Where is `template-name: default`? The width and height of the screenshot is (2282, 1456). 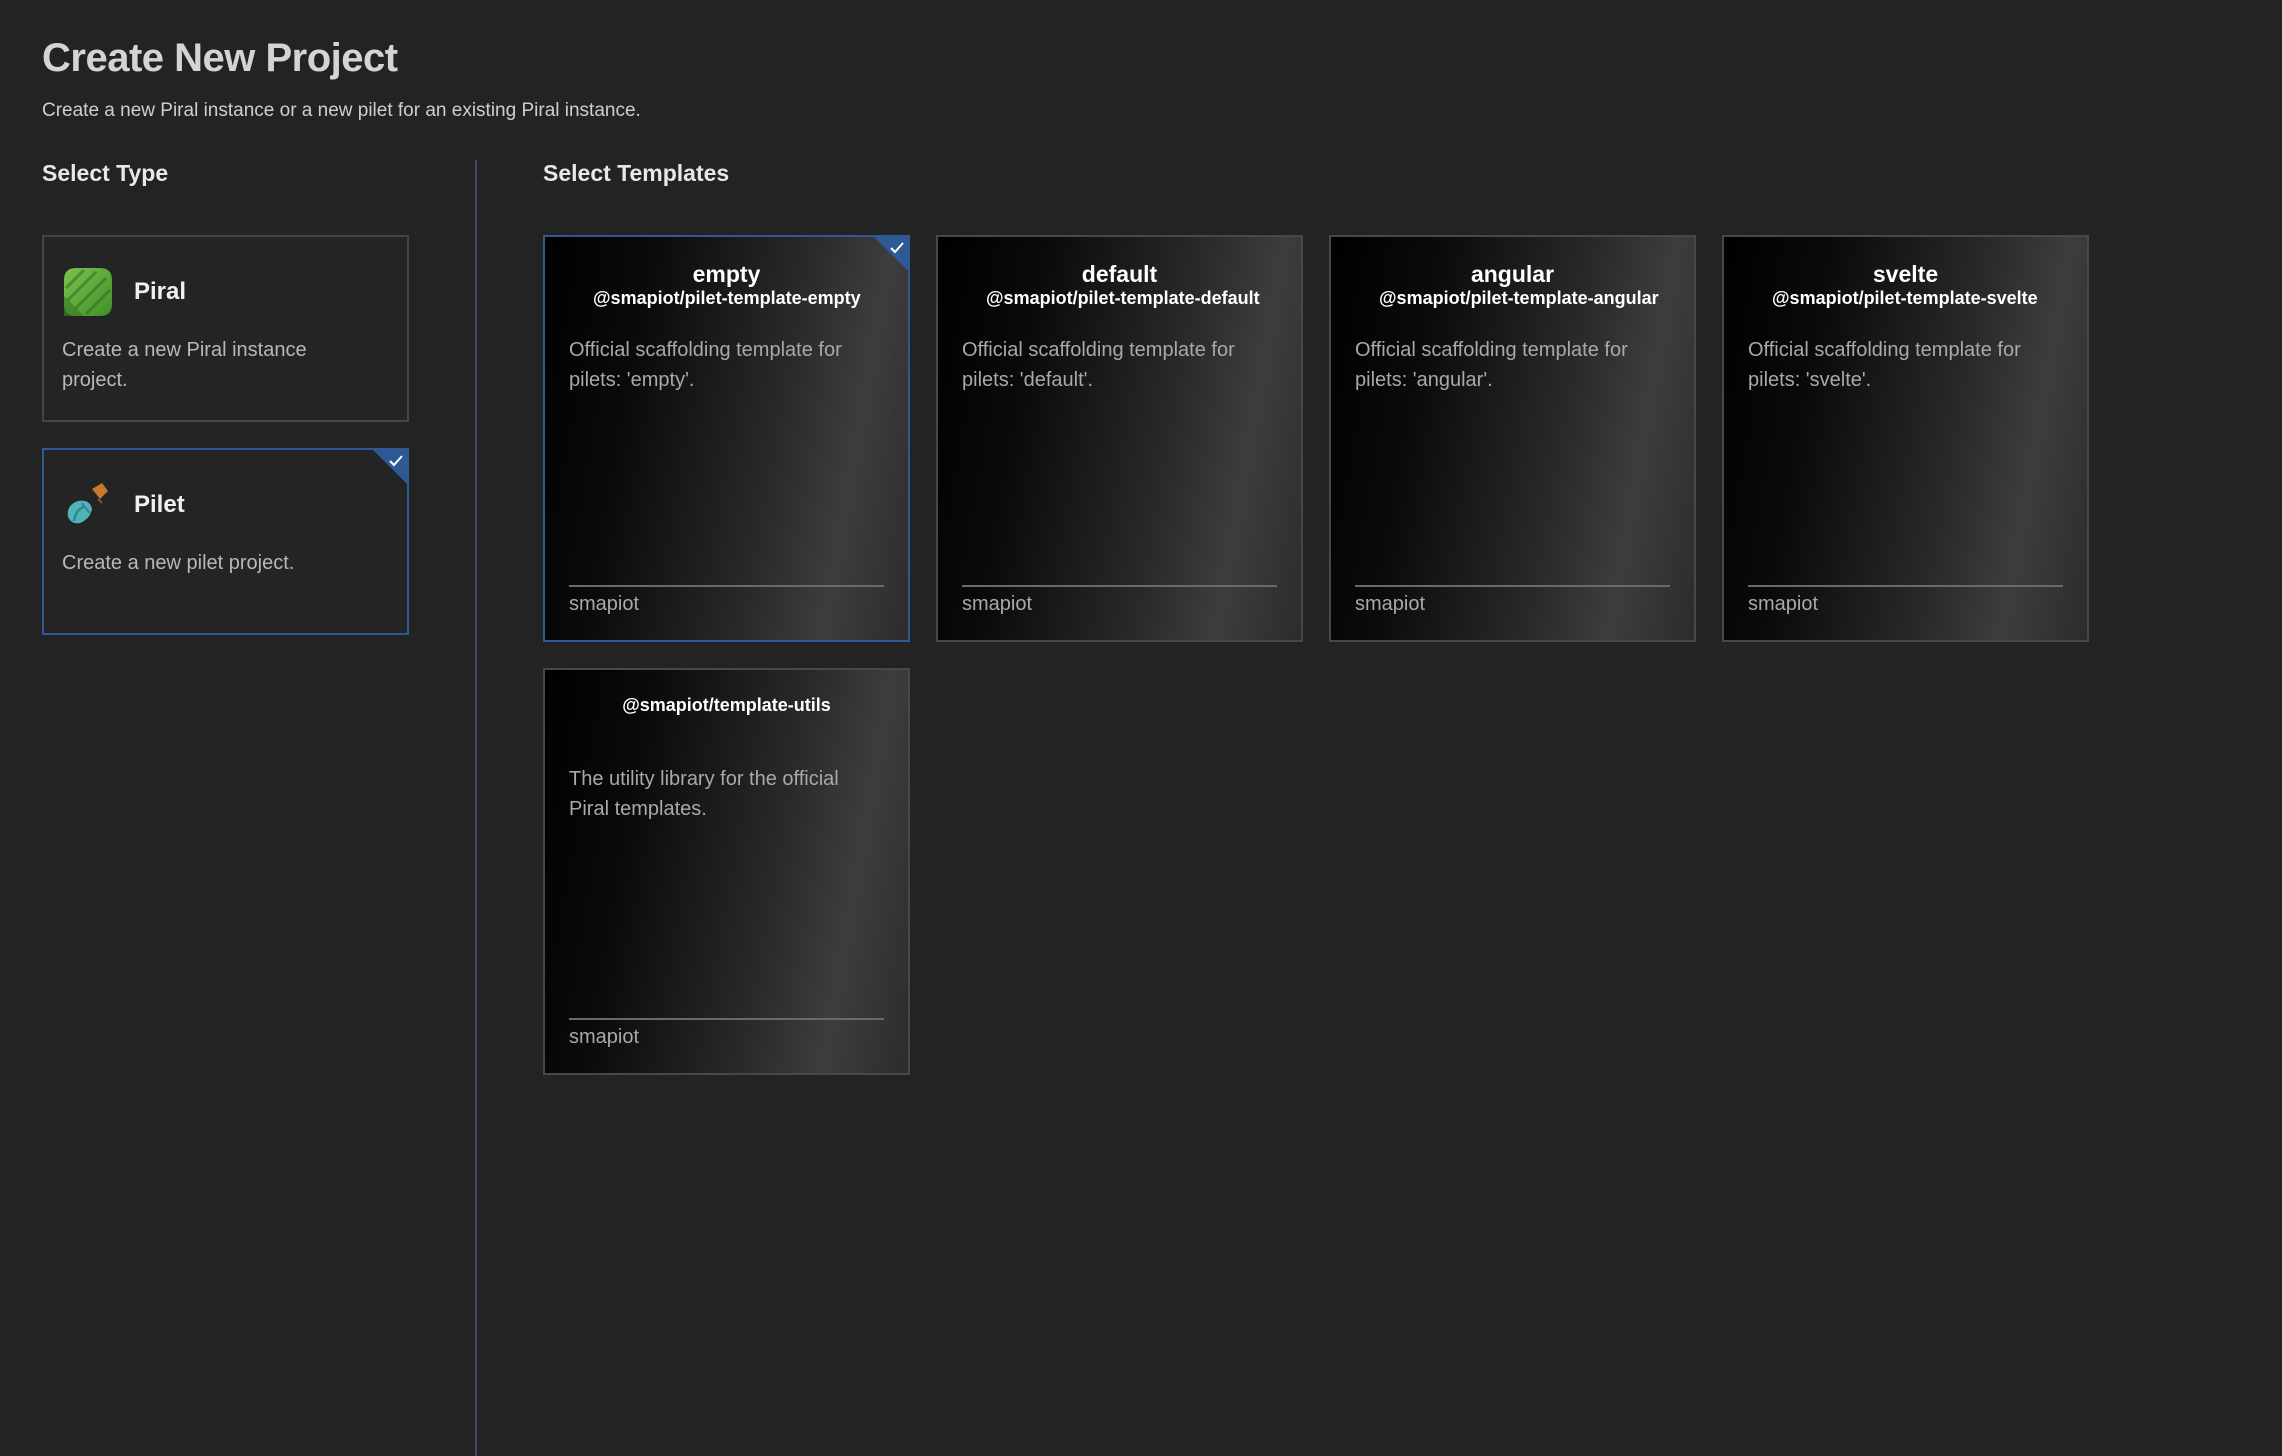 template-name: default is located at coordinates (1119, 274).